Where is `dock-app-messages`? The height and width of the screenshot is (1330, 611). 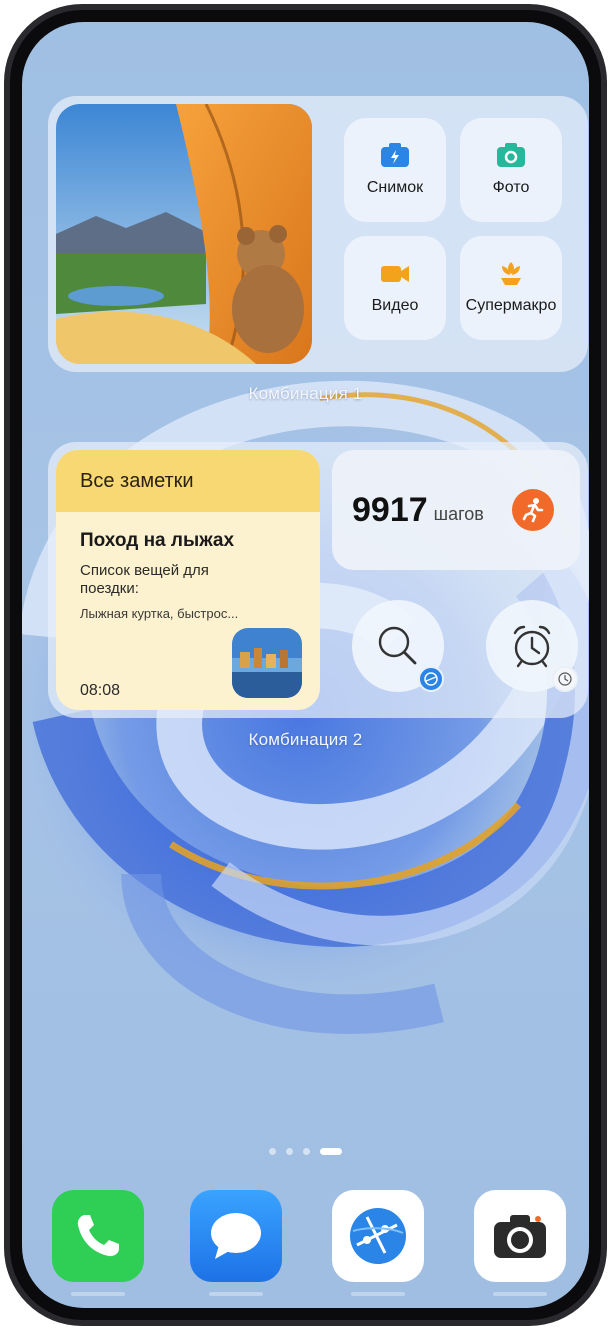
dock-app-messages is located at coordinates (236, 1236).